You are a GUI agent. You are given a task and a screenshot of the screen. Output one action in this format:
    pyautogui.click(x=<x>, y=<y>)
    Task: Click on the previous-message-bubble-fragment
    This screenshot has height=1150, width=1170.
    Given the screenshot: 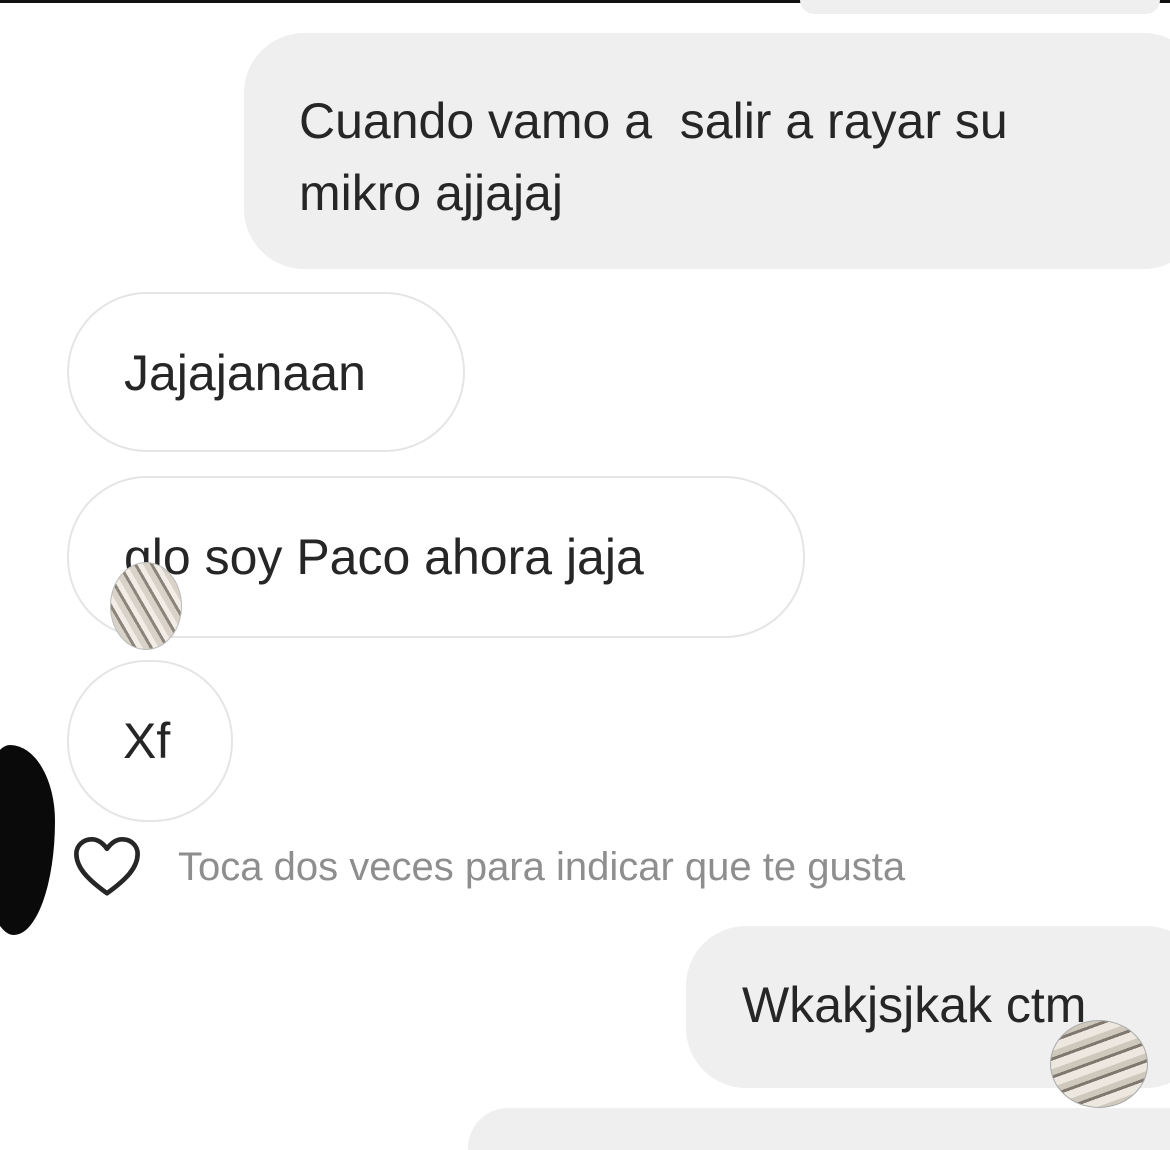 What is the action you would take?
    pyautogui.click(x=980, y=7)
    